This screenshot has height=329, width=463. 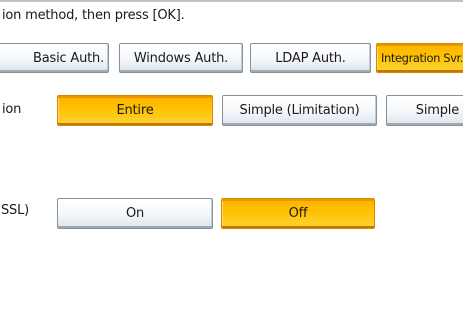 I want to click on simple-button: Simple, so click(x=424, y=110).